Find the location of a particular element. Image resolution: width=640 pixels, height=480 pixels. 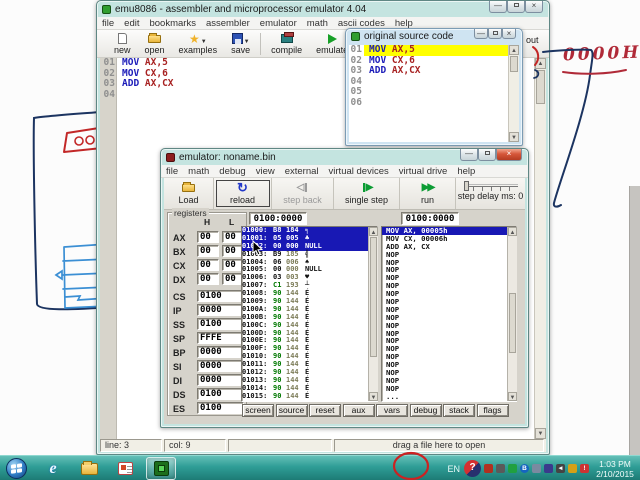

source-line: 05 is located at coordinates (434, 92).